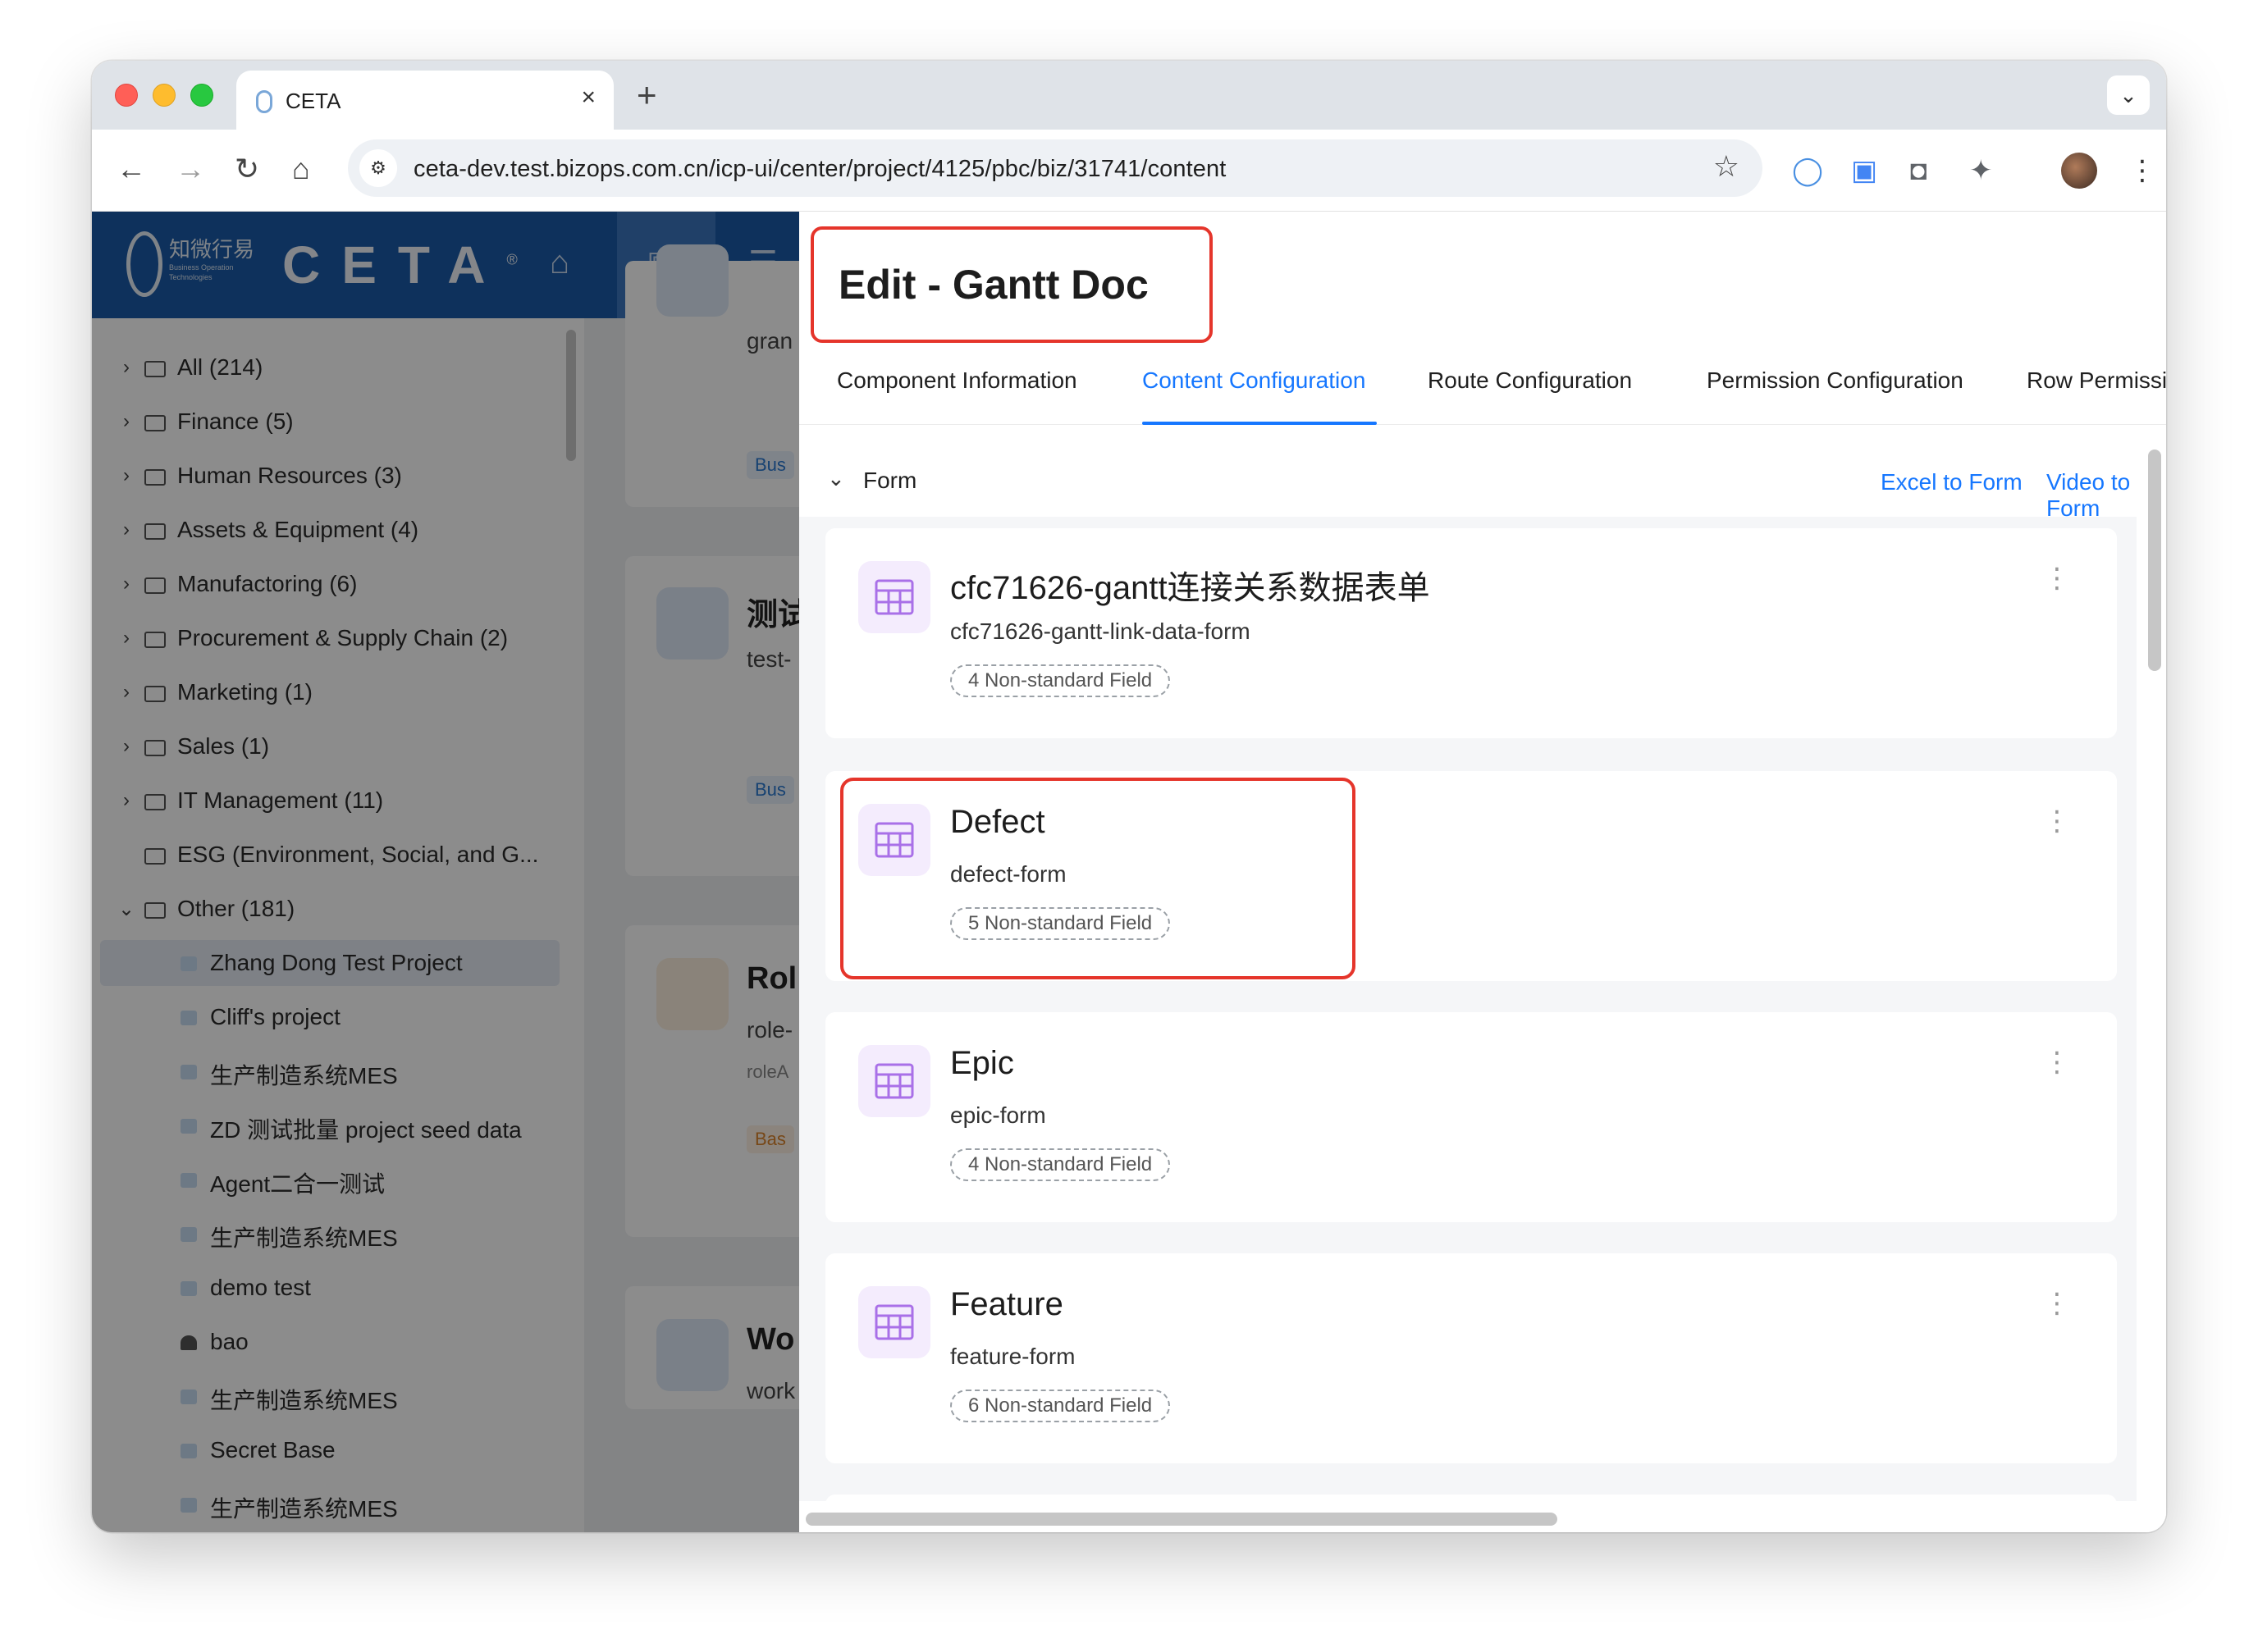 The width and height of the screenshot is (2258, 1652). Describe the element at coordinates (1007, 1304) in the screenshot. I see `form-name: Feature` at that location.